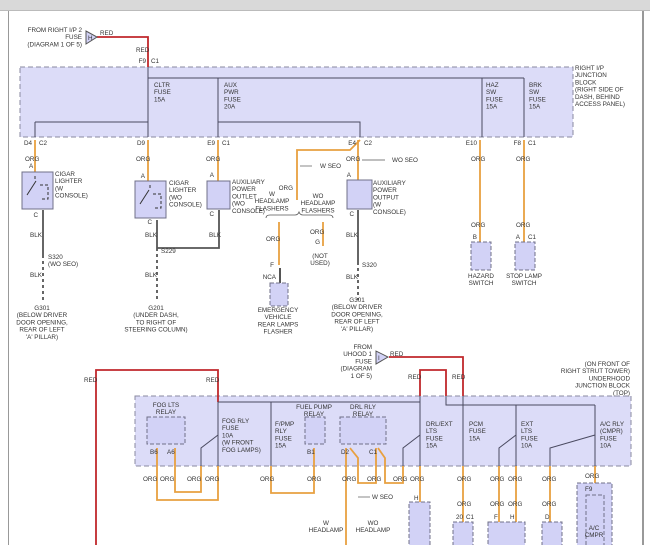 The image size is (650, 545). Describe the element at coordinates (357, 307) in the screenshot. I see `label-line: (BELOW DRIVER` at that location.